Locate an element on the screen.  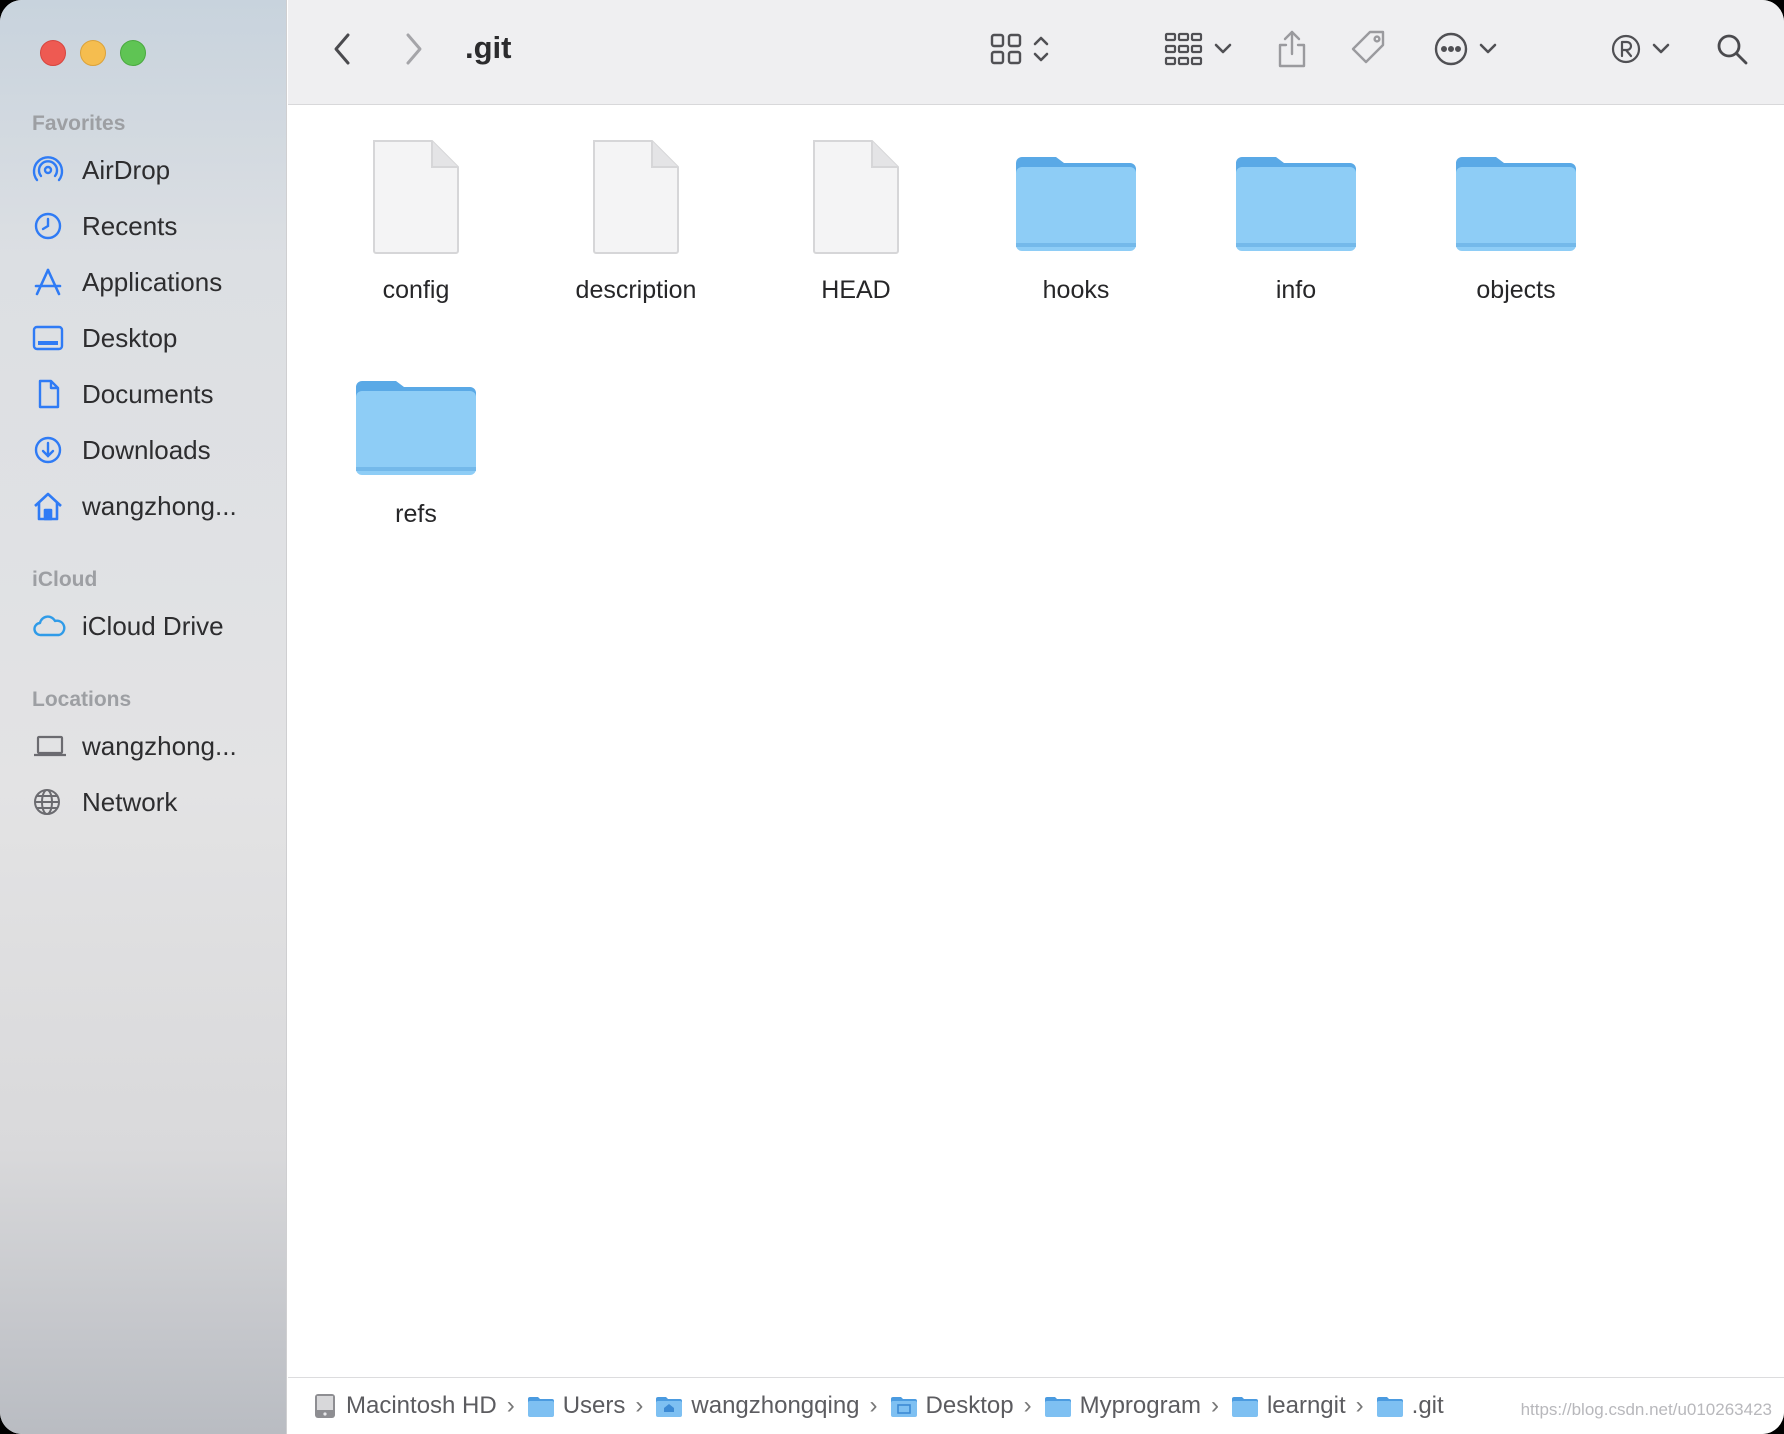
icon-grid-icon is located at coordinates (1006, 51).